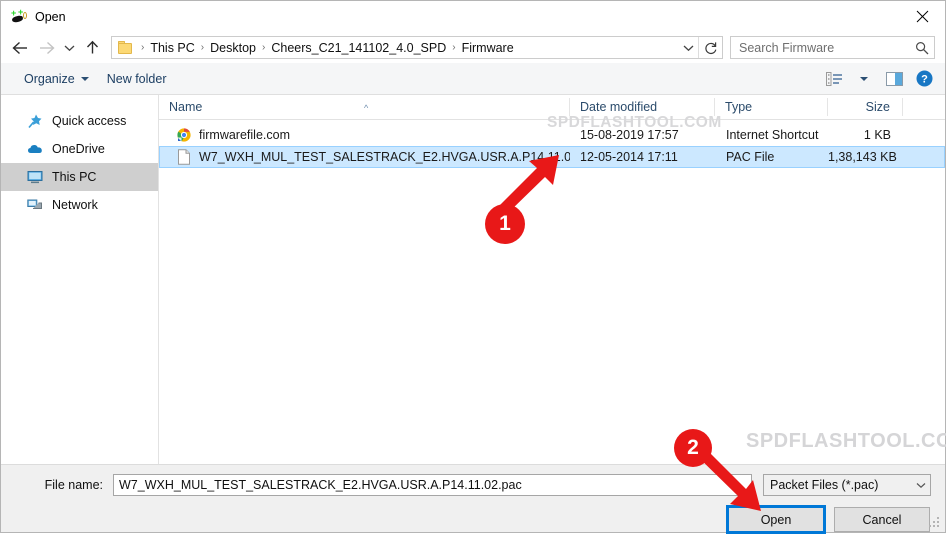 Image resolution: width=946 pixels, height=534 pixels. I want to click on view-list-icon, so click(833, 78).